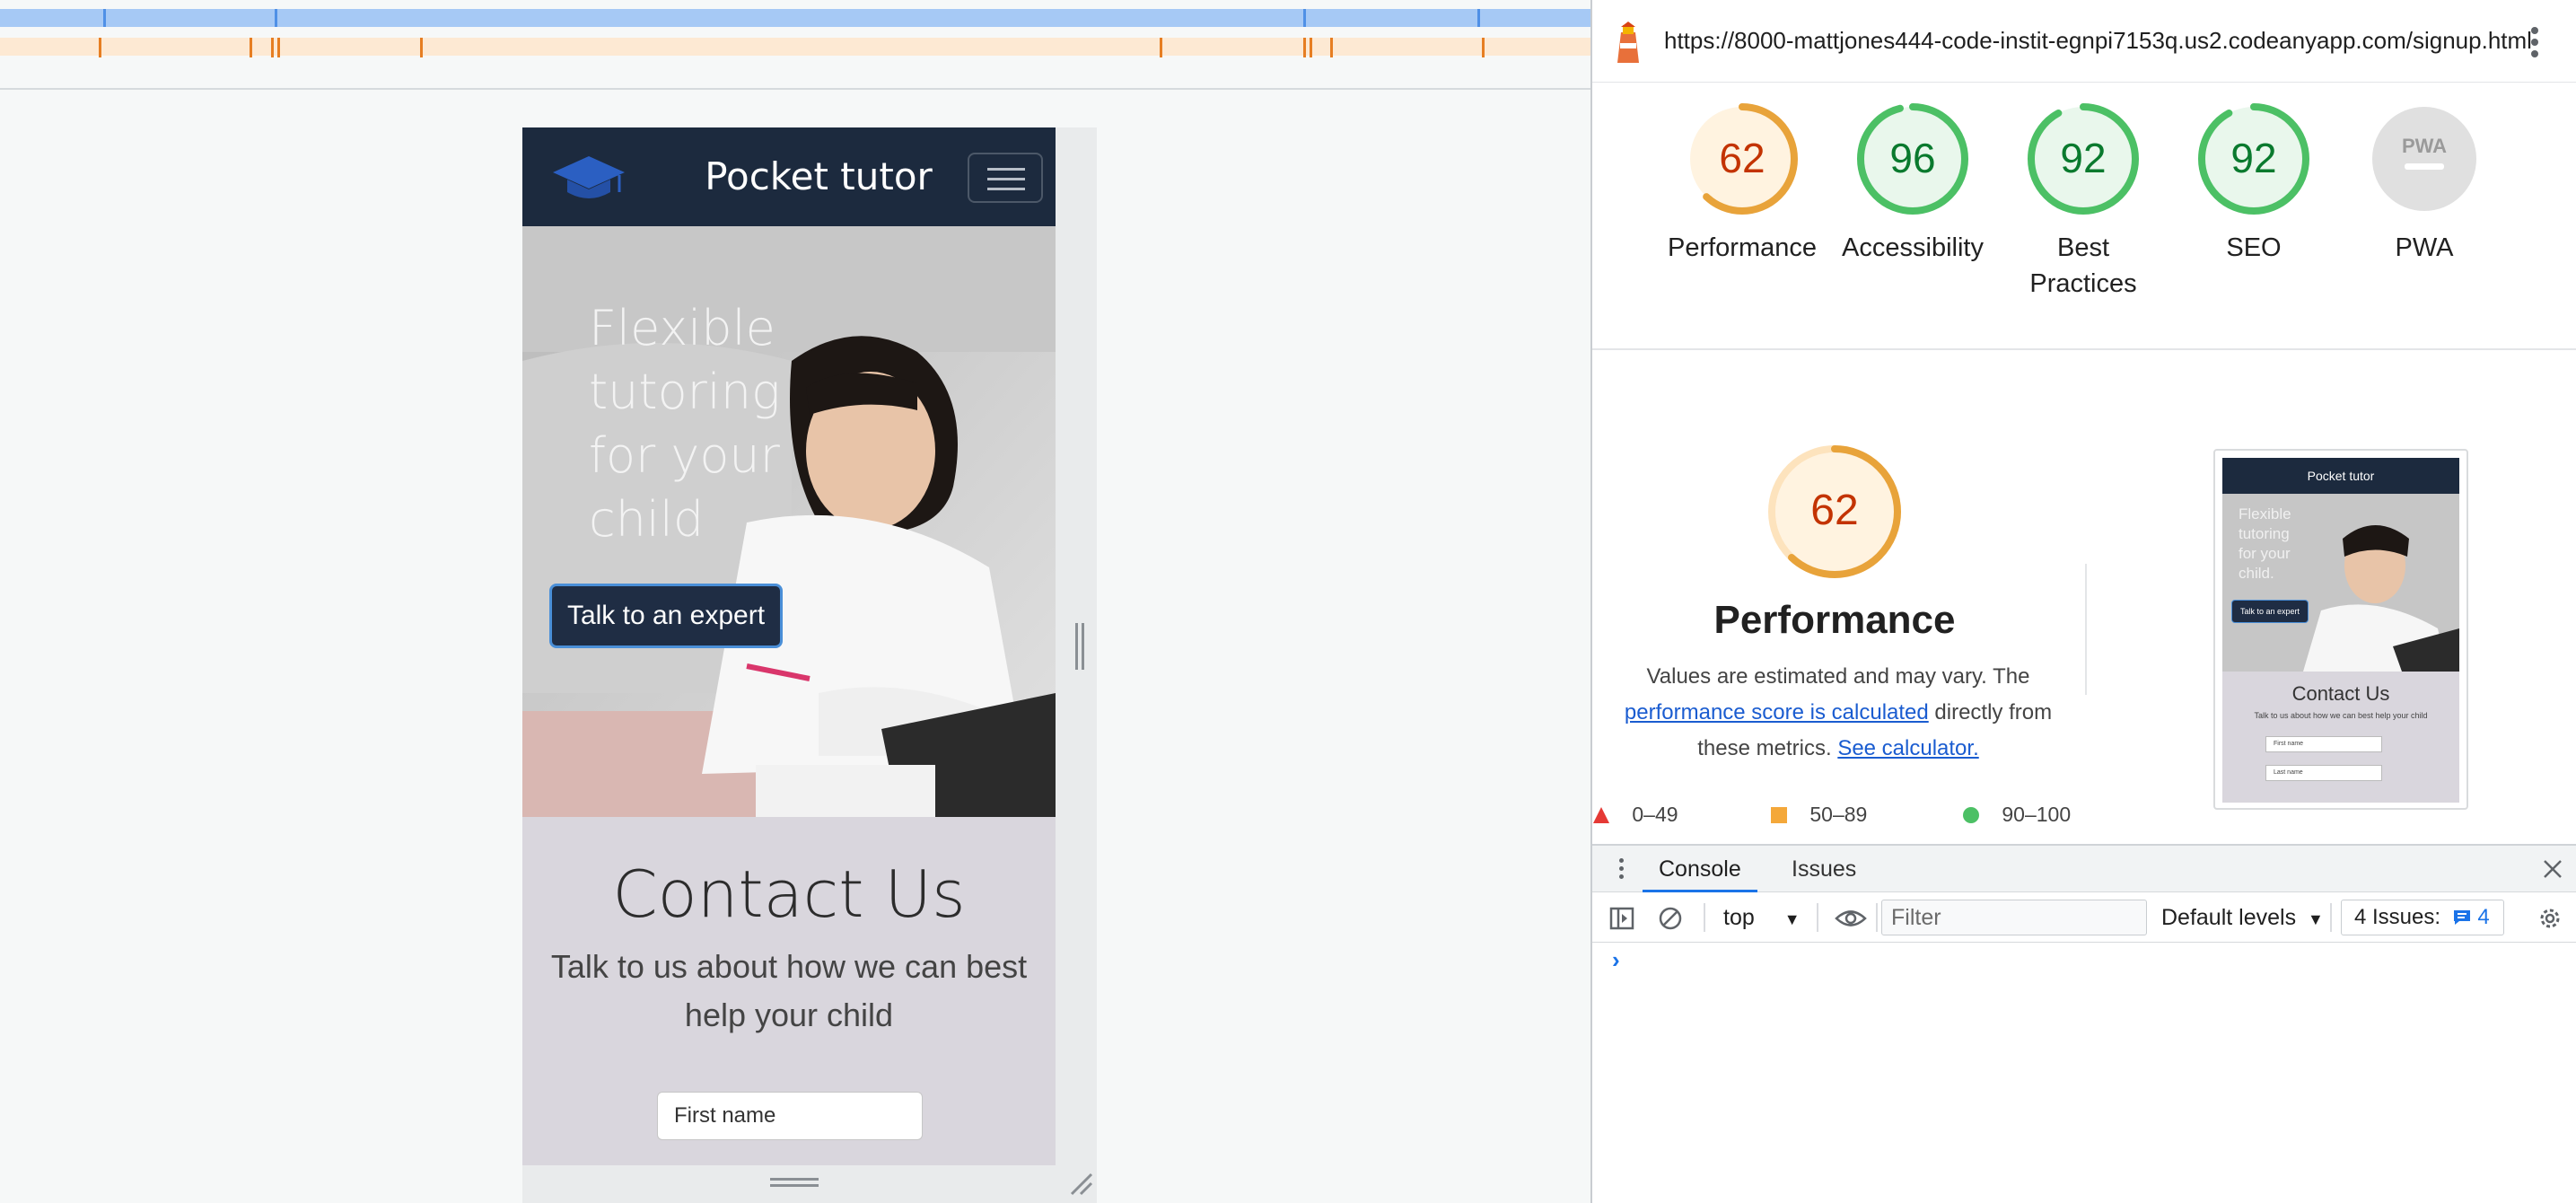 The height and width of the screenshot is (1203, 2576). Describe the element at coordinates (2270, 611) in the screenshot. I see `thumbnail-button: Talk to an expert` at that location.